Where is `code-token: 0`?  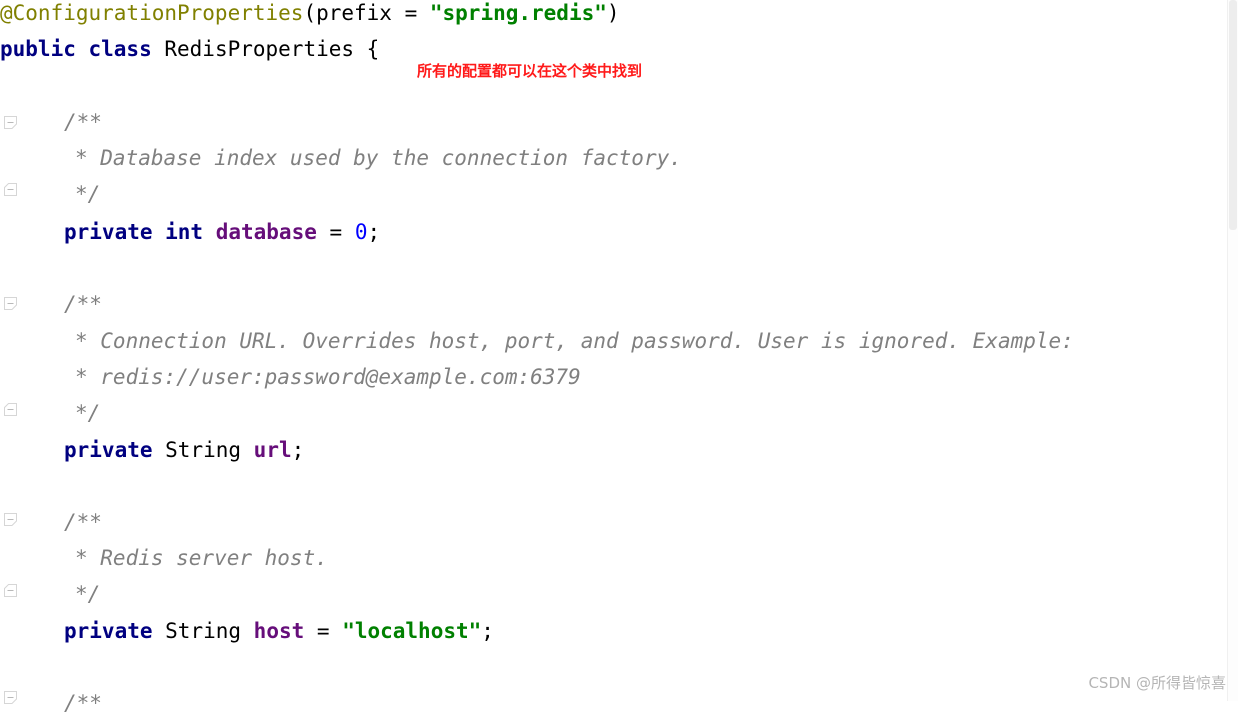
code-token: 0 is located at coordinates (361, 232).